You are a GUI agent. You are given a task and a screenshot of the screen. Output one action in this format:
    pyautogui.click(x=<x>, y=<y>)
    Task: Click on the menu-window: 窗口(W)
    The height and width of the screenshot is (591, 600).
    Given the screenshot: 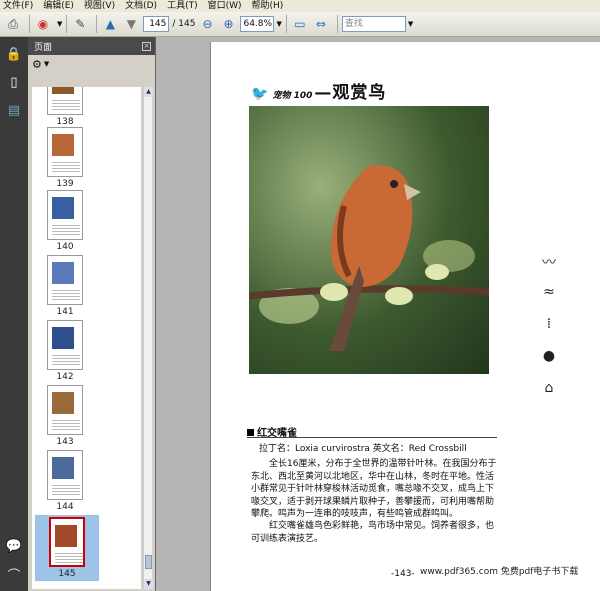 What is the action you would take?
    pyautogui.click(x=225, y=6)
    